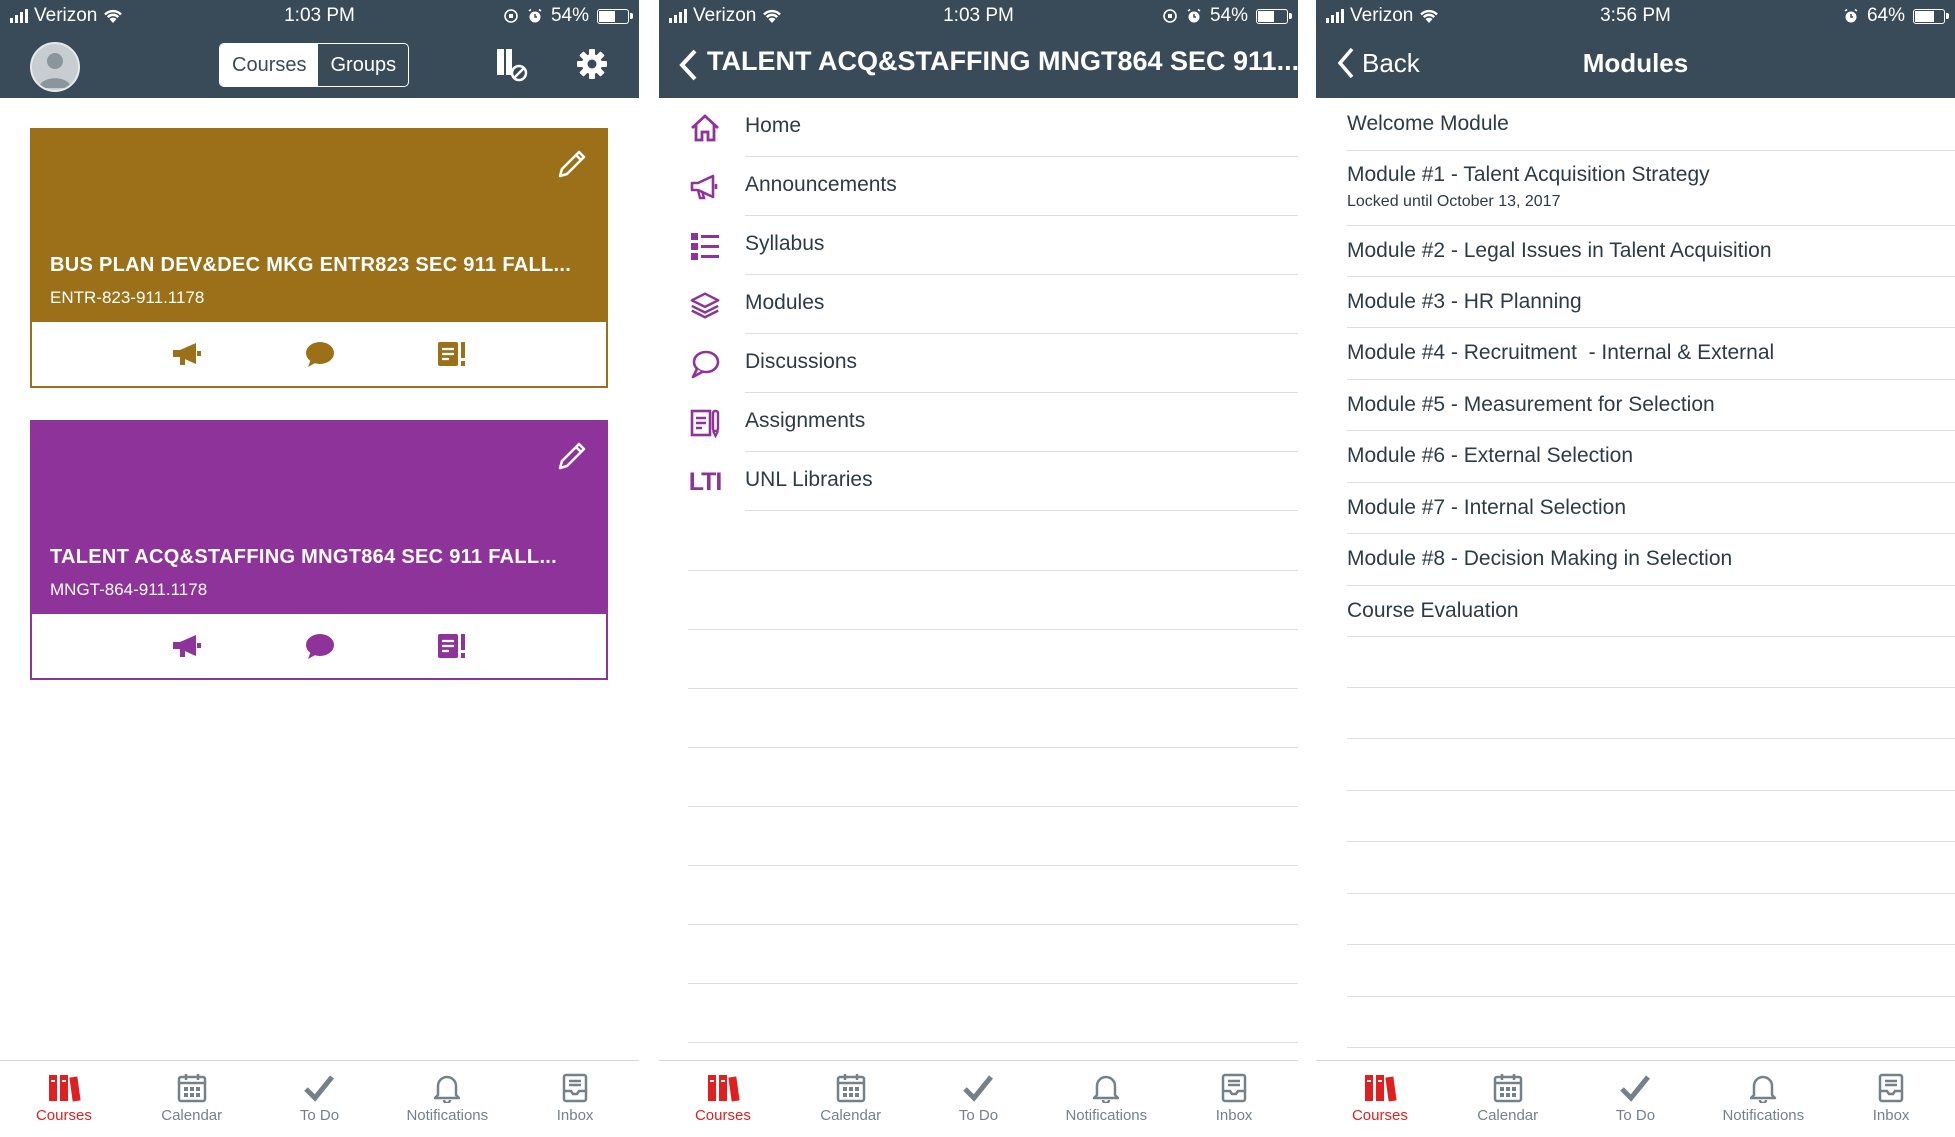  What do you see at coordinates (192, 1115) in the screenshot?
I see `tab-label: Calendar` at bounding box center [192, 1115].